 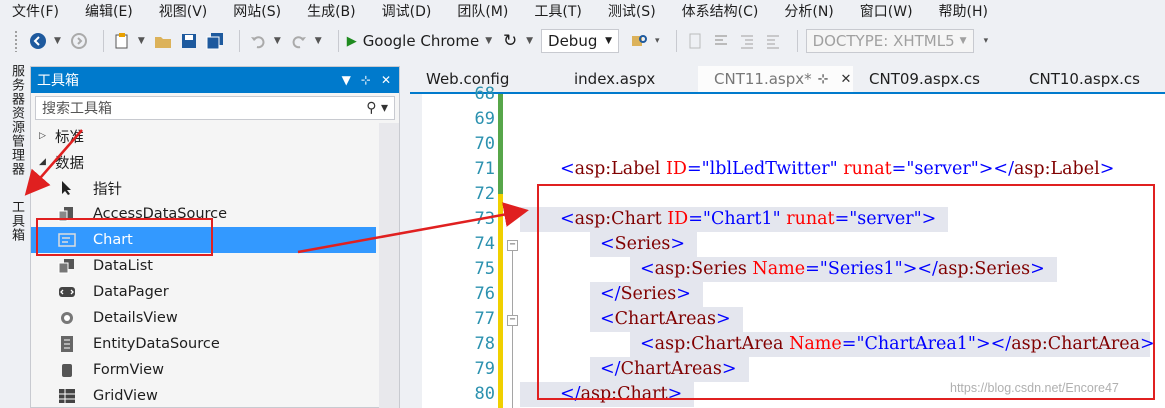 What do you see at coordinates (720, 11) in the screenshot?
I see `menu-item: 体系结构(C)` at bounding box center [720, 11].